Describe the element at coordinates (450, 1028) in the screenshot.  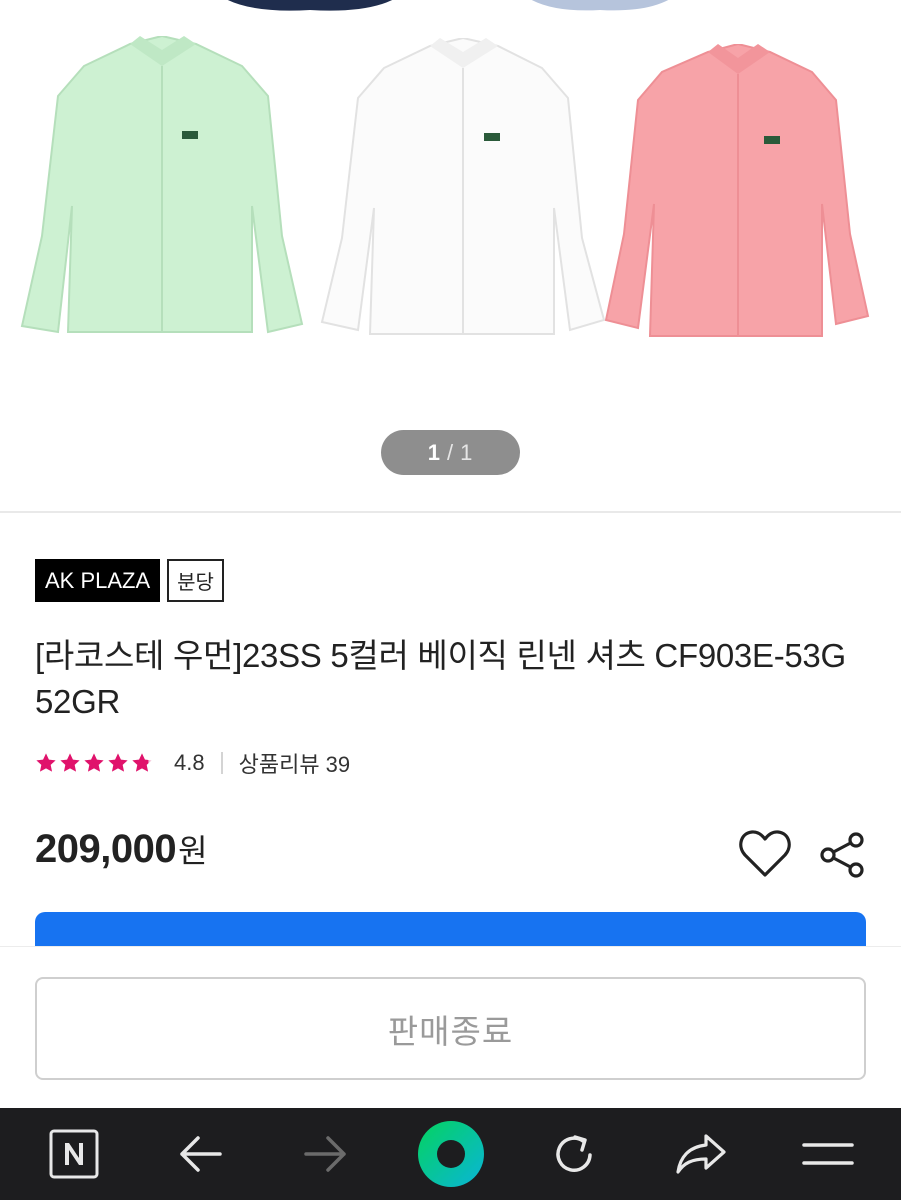
I see `sold-out-button: 판매종료` at that location.